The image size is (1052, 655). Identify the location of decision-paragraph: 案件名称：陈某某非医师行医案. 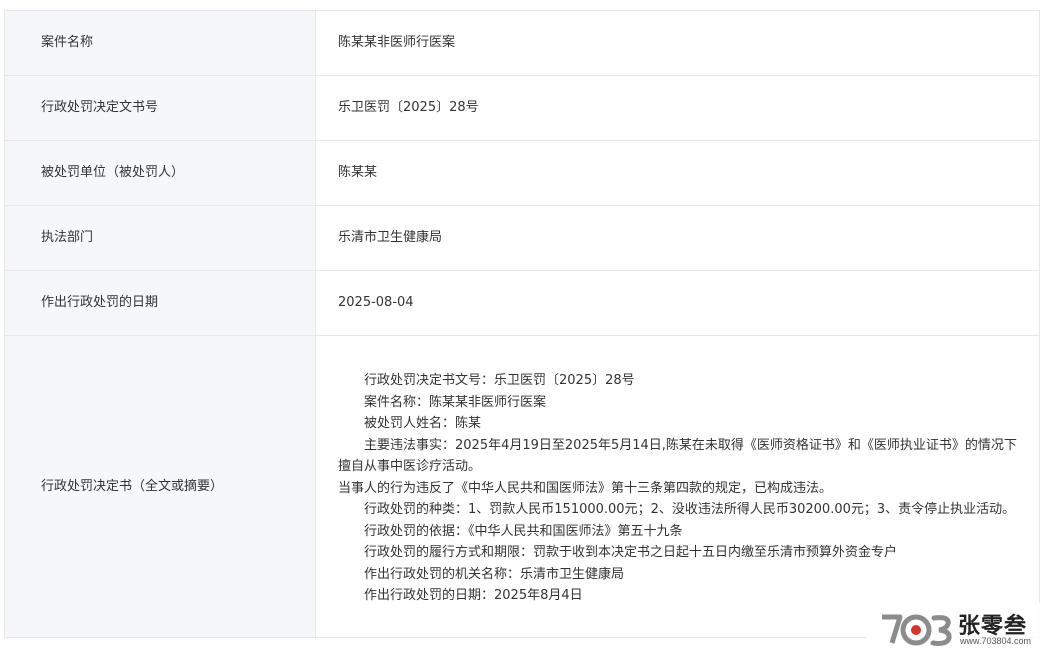
(455, 402).